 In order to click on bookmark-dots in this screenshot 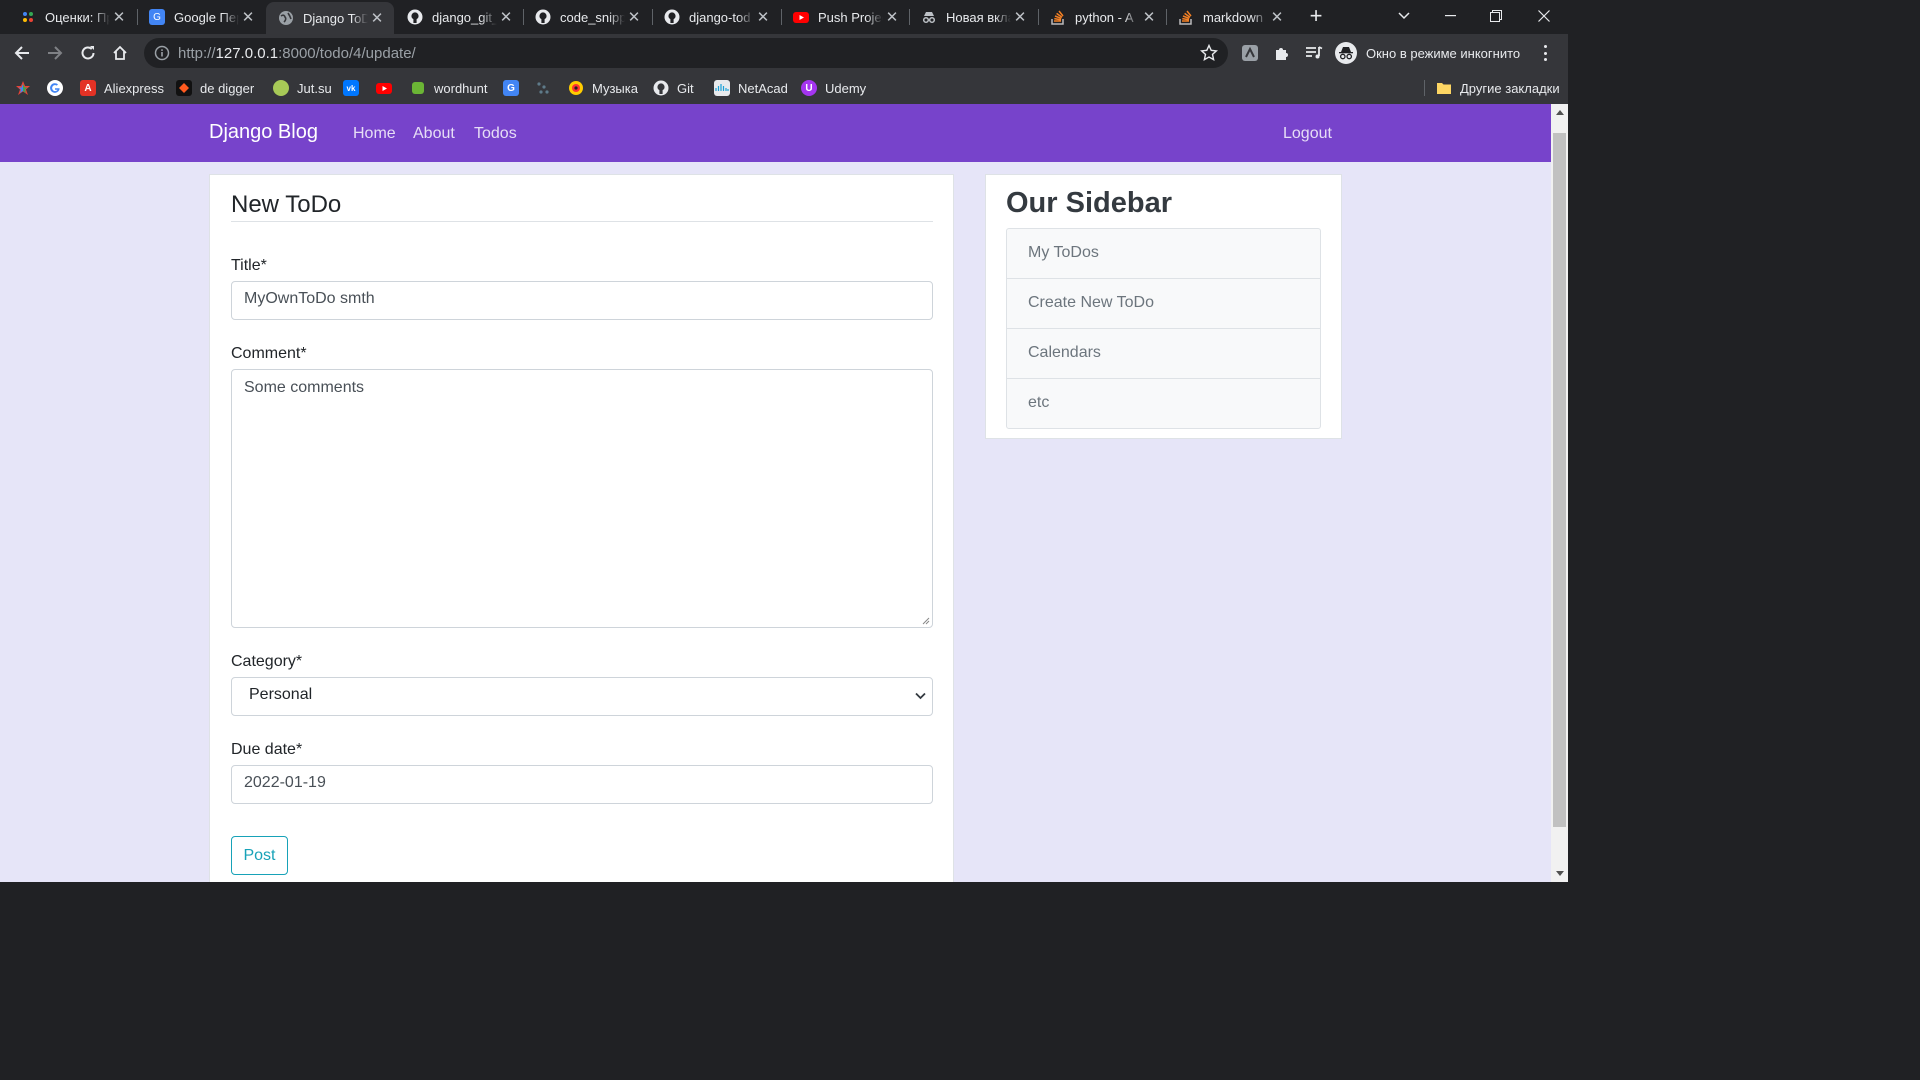, I will do `click(543, 88)`.